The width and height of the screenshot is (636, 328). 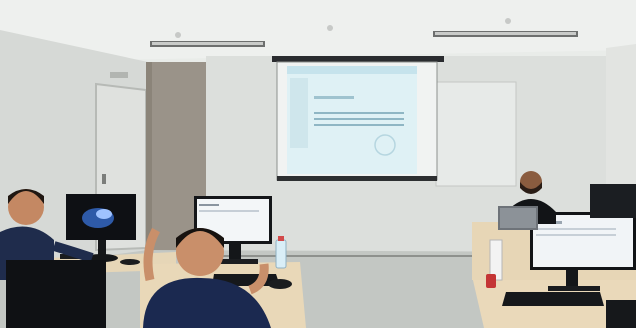 I want to click on pc-tower, so click(x=613, y=201).